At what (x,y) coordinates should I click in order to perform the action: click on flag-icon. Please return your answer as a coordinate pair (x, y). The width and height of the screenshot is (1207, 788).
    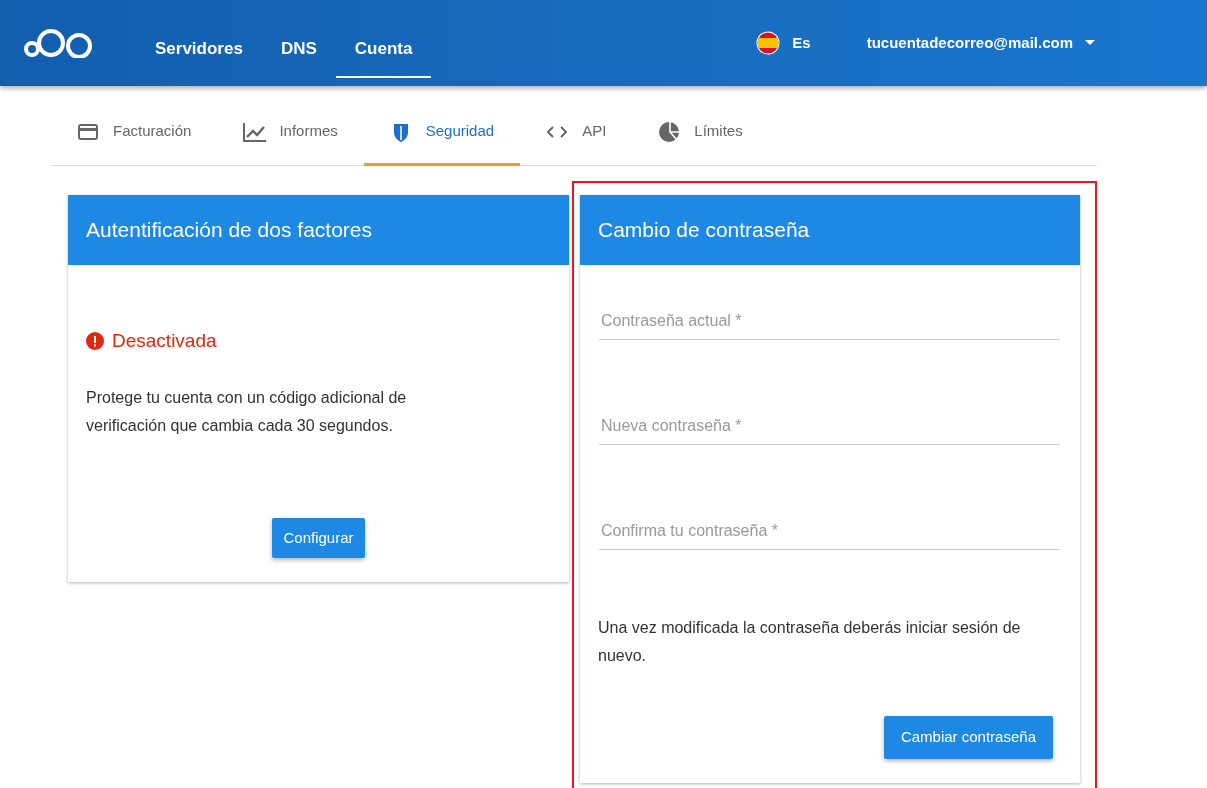
    Looking at the image, I should click on (768, 43).